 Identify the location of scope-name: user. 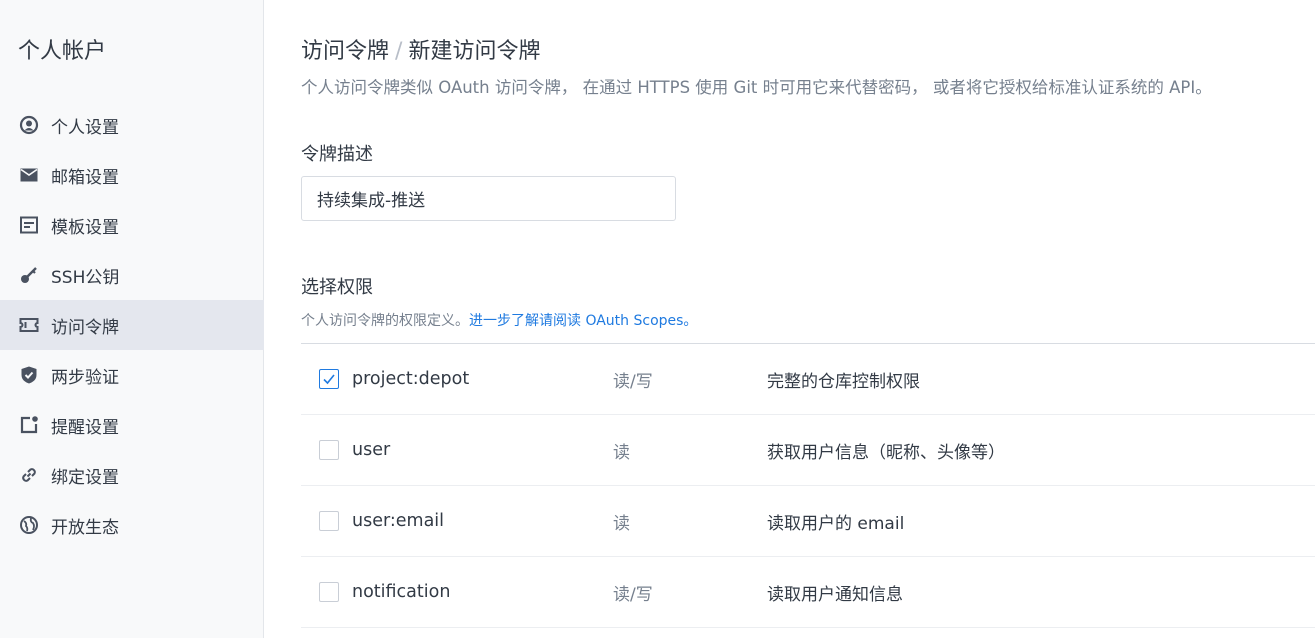
(371, 450).